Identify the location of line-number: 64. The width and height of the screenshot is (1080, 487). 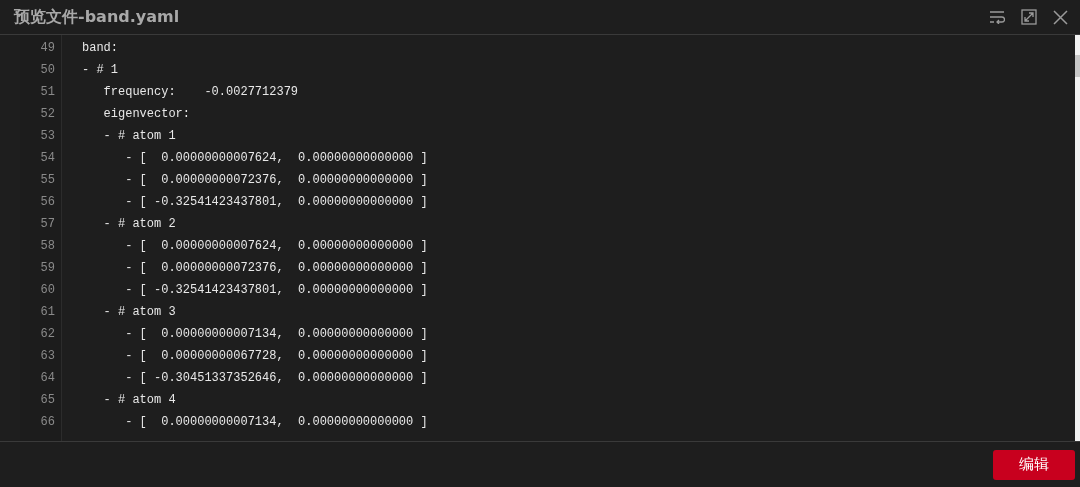
(47, 378).